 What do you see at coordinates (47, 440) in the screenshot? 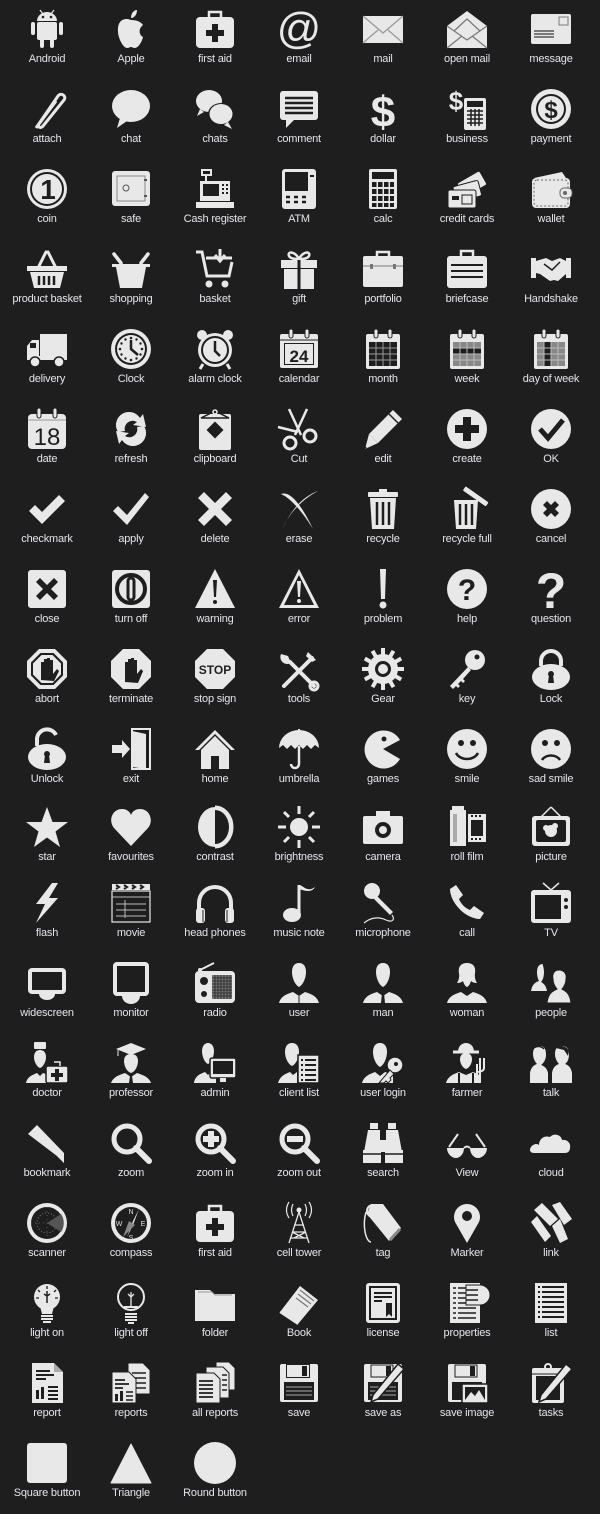
I see `icon-tile-date: 18 date` at bounding box center [47, 440].